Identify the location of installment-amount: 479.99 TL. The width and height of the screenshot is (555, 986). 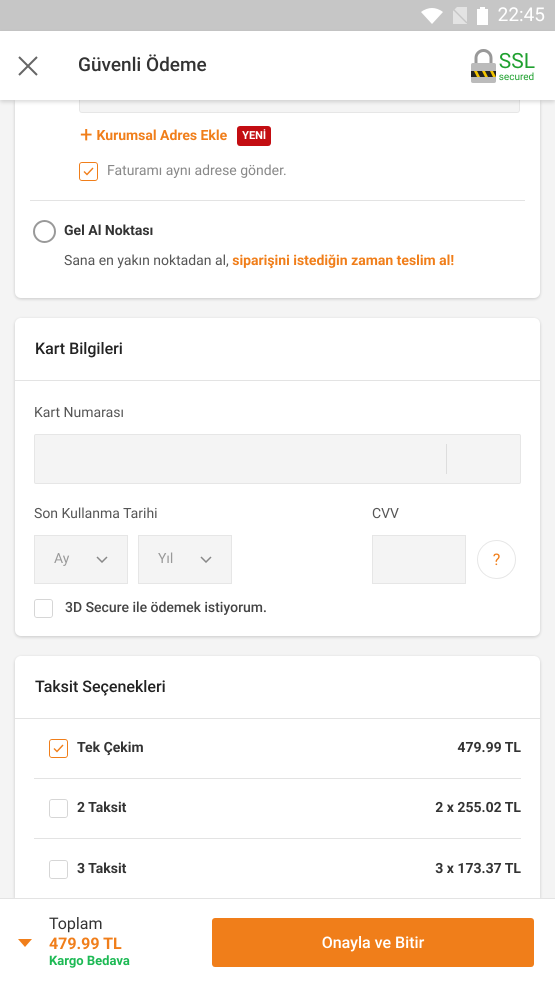
(489, 748).